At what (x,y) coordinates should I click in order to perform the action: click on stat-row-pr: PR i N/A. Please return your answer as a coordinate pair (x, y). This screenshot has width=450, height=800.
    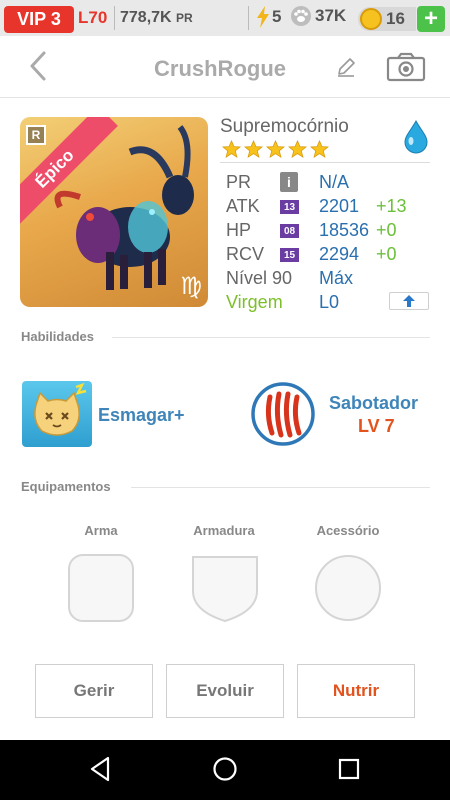
    Looking at the image, I should click on (331, 182).